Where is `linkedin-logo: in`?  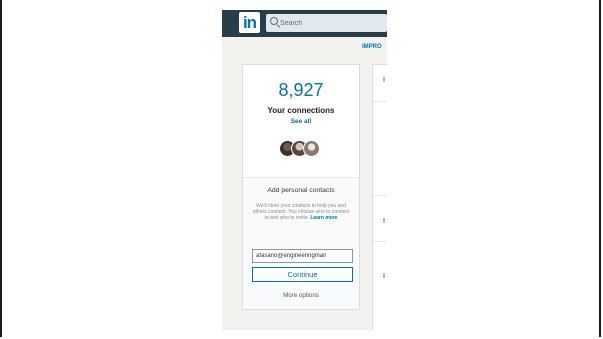 linkedin-logo: in is located at coordinates (249, 22).